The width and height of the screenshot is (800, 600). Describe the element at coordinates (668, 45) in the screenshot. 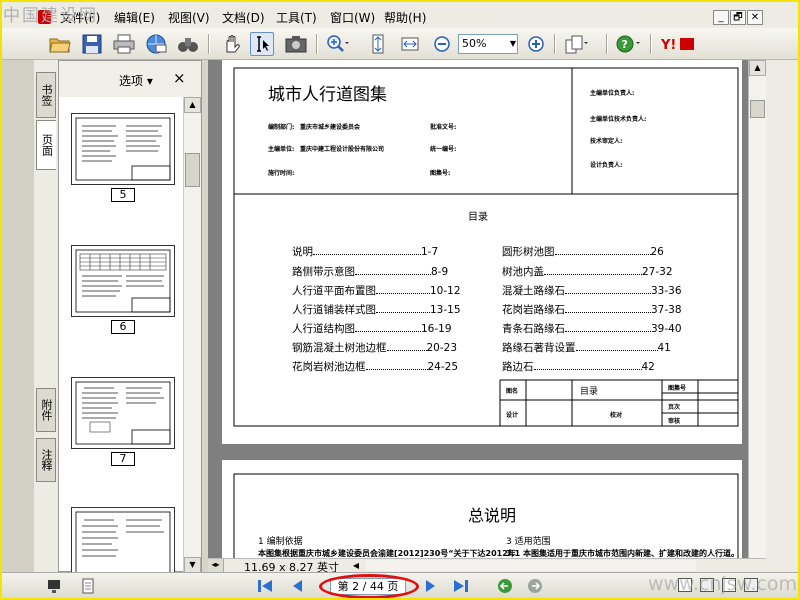

I see `svg-text: Y!` at that location.